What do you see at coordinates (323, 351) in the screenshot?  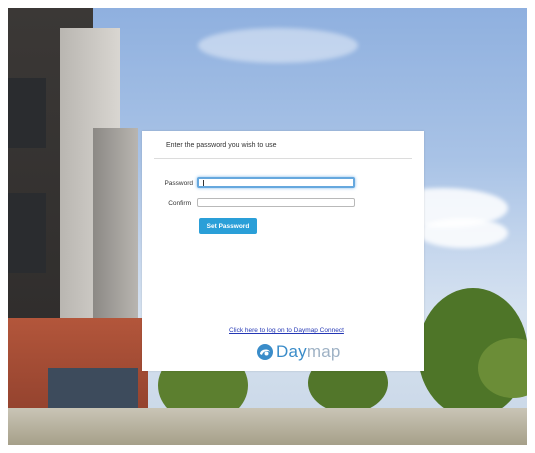 I see `logo-text-map: map` at bounding box center [323, 351].